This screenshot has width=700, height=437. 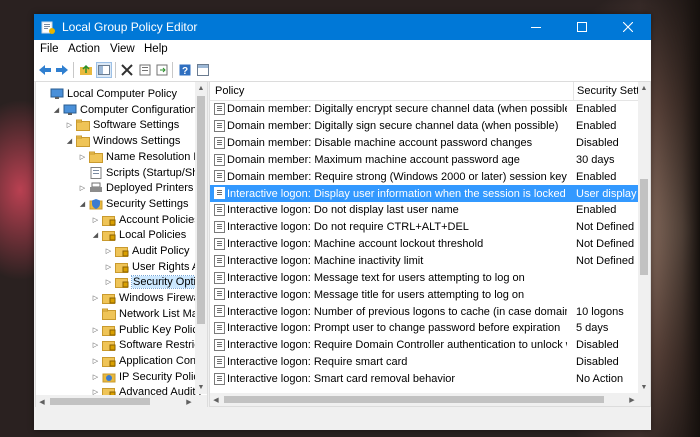 I want to click on tree-item: ▷ Audit Policy, so click(x=146, y=251).